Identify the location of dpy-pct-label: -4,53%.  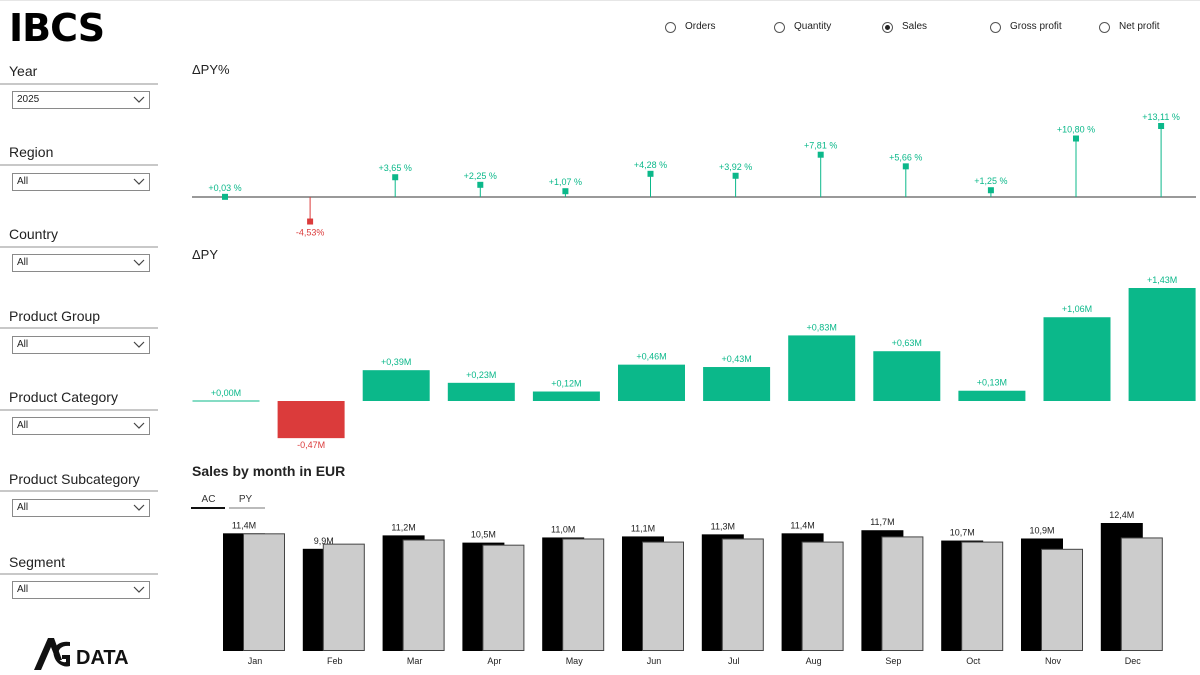
(310, 233).